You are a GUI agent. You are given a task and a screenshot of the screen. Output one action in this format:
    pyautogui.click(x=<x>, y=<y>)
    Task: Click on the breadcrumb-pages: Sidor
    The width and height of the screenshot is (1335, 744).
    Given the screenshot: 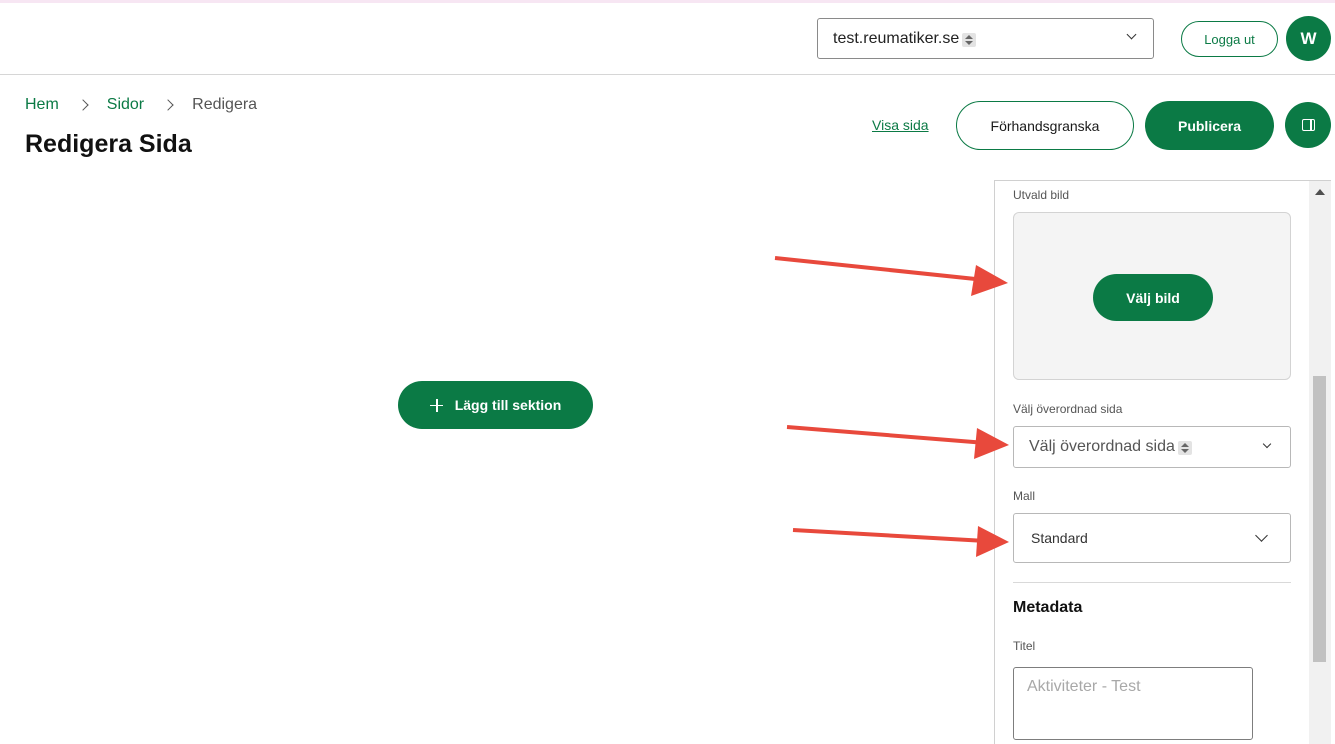 What is the action you would take?
    pyautogui.click(x=125, y=105)
    